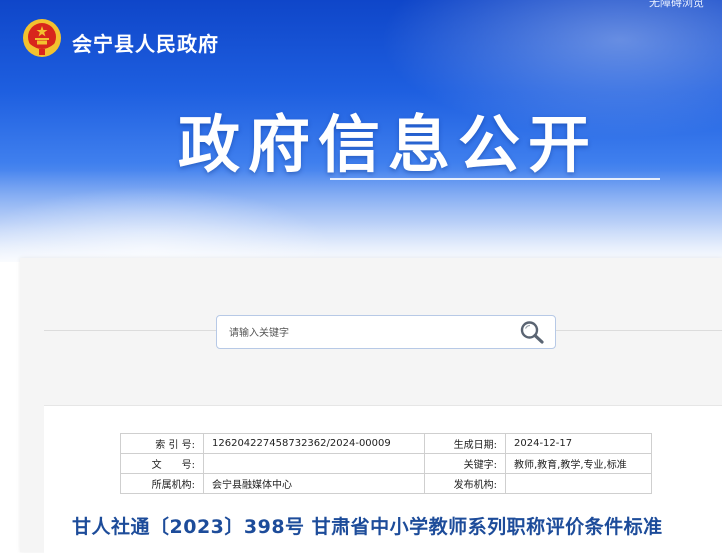 The image size is (722, 553). What do you see at coordinates (495, 179) in the screenshot?
I see `banner-title-underline` at bounding box center [495, 179].